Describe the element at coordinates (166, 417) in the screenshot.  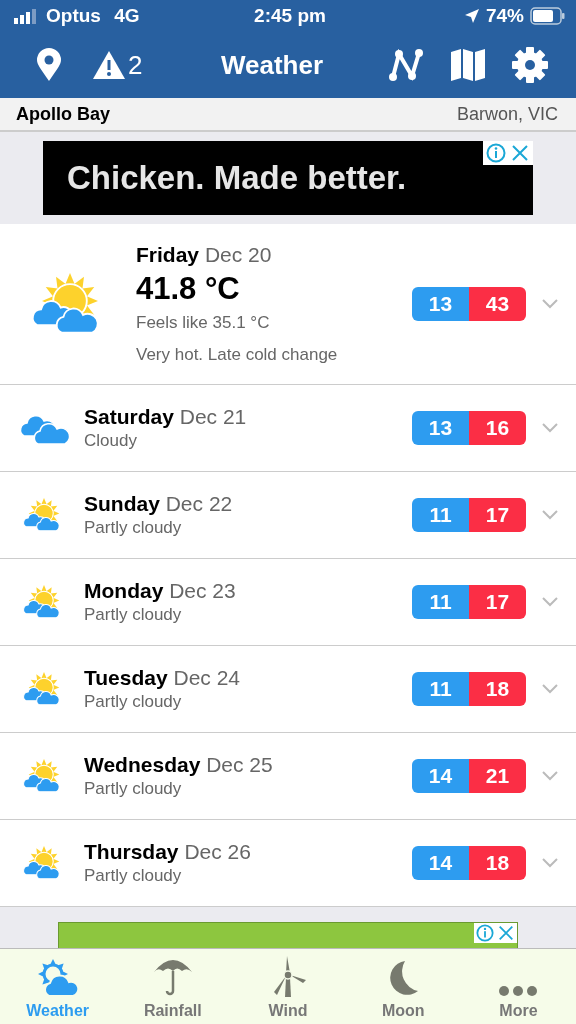
I see `day-label: Saturday Dec 21` at that location.